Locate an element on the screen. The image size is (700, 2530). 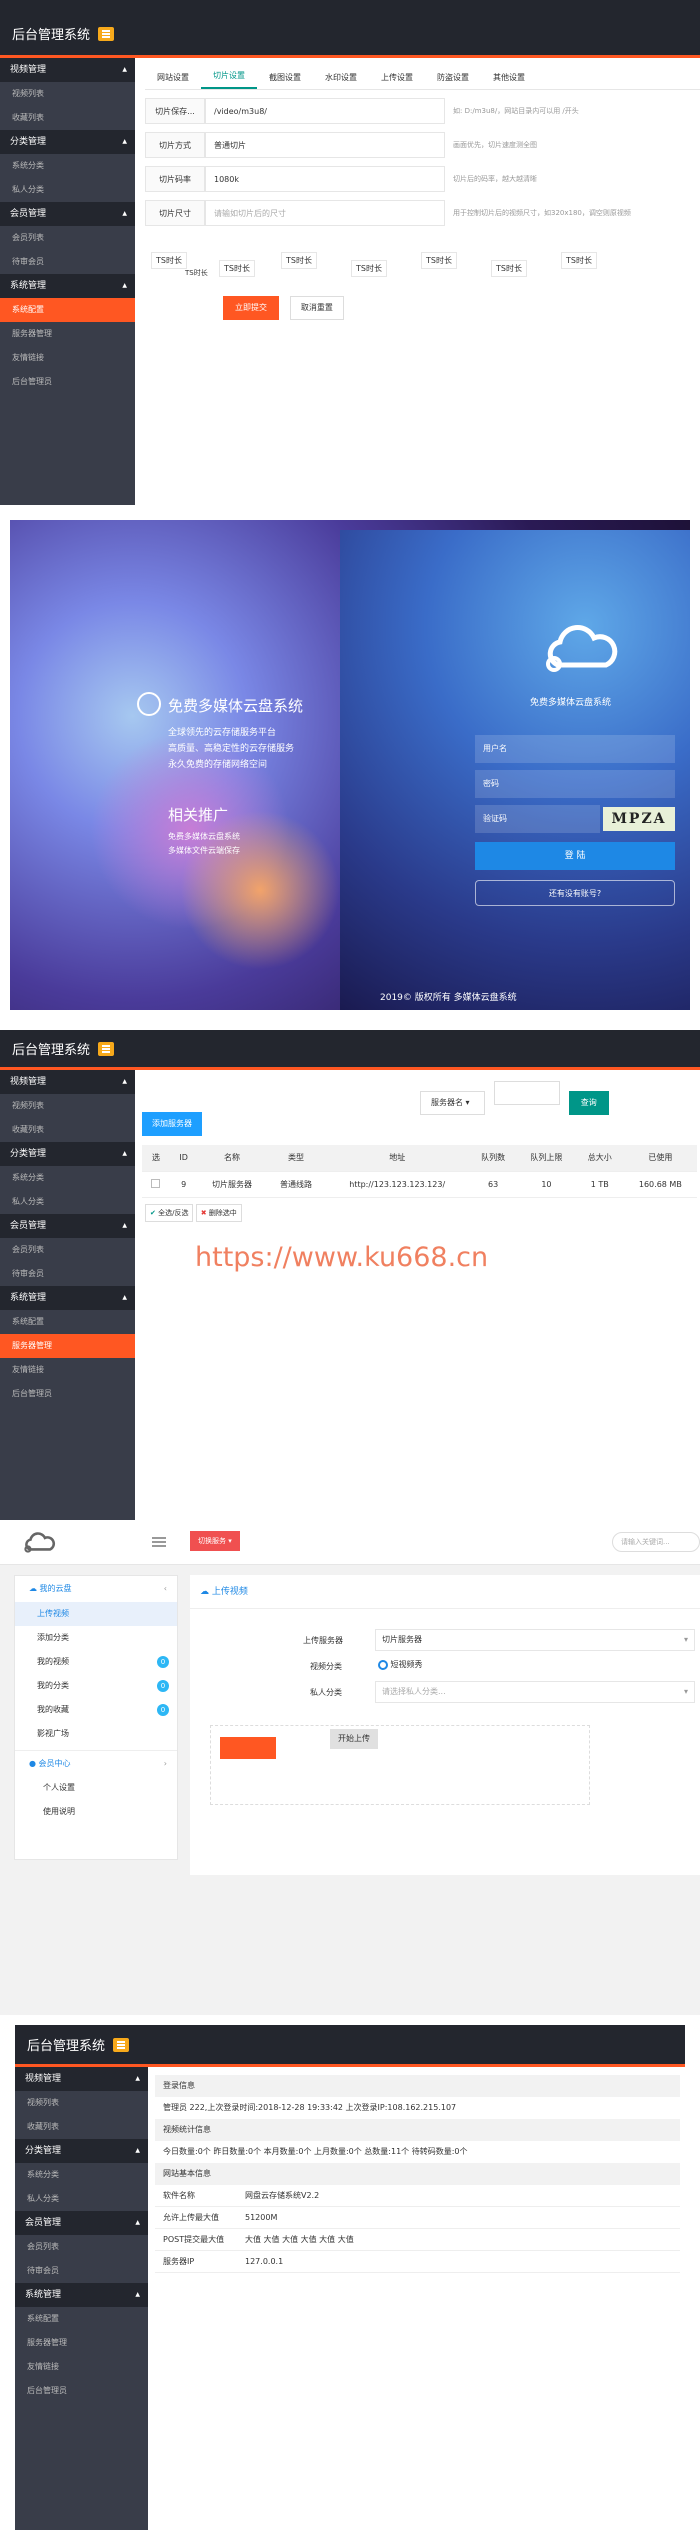
captcha-input: 验证码 is located at coordinates (537, 819).